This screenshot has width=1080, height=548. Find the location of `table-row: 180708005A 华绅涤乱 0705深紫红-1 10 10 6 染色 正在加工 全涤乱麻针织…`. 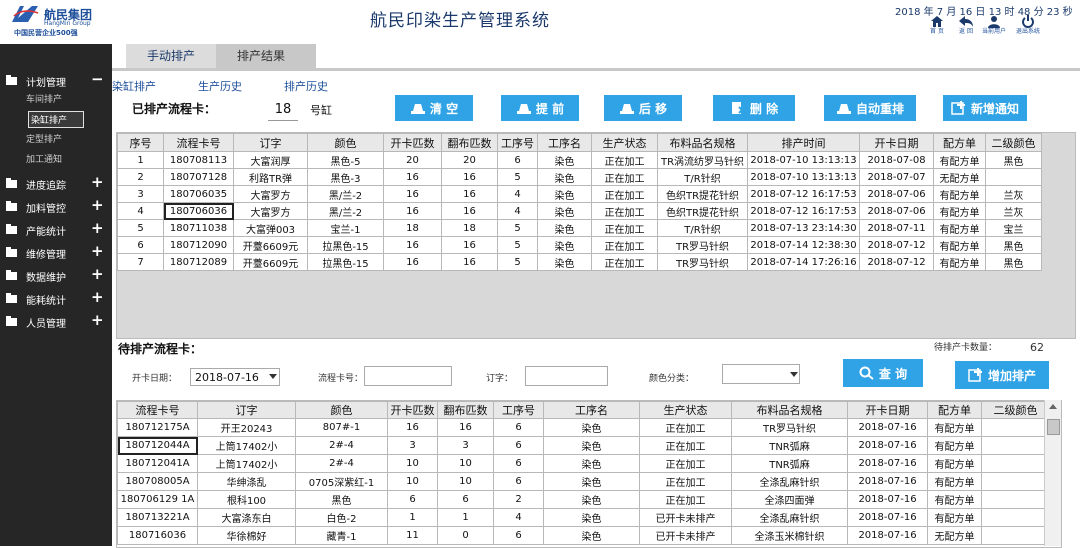

table-row: 180708005A 华绅涤乱 0705深紫红-1 10 10 6 染色 正在加工 全涤乱麻针织… is located at coordinates (583, 481).